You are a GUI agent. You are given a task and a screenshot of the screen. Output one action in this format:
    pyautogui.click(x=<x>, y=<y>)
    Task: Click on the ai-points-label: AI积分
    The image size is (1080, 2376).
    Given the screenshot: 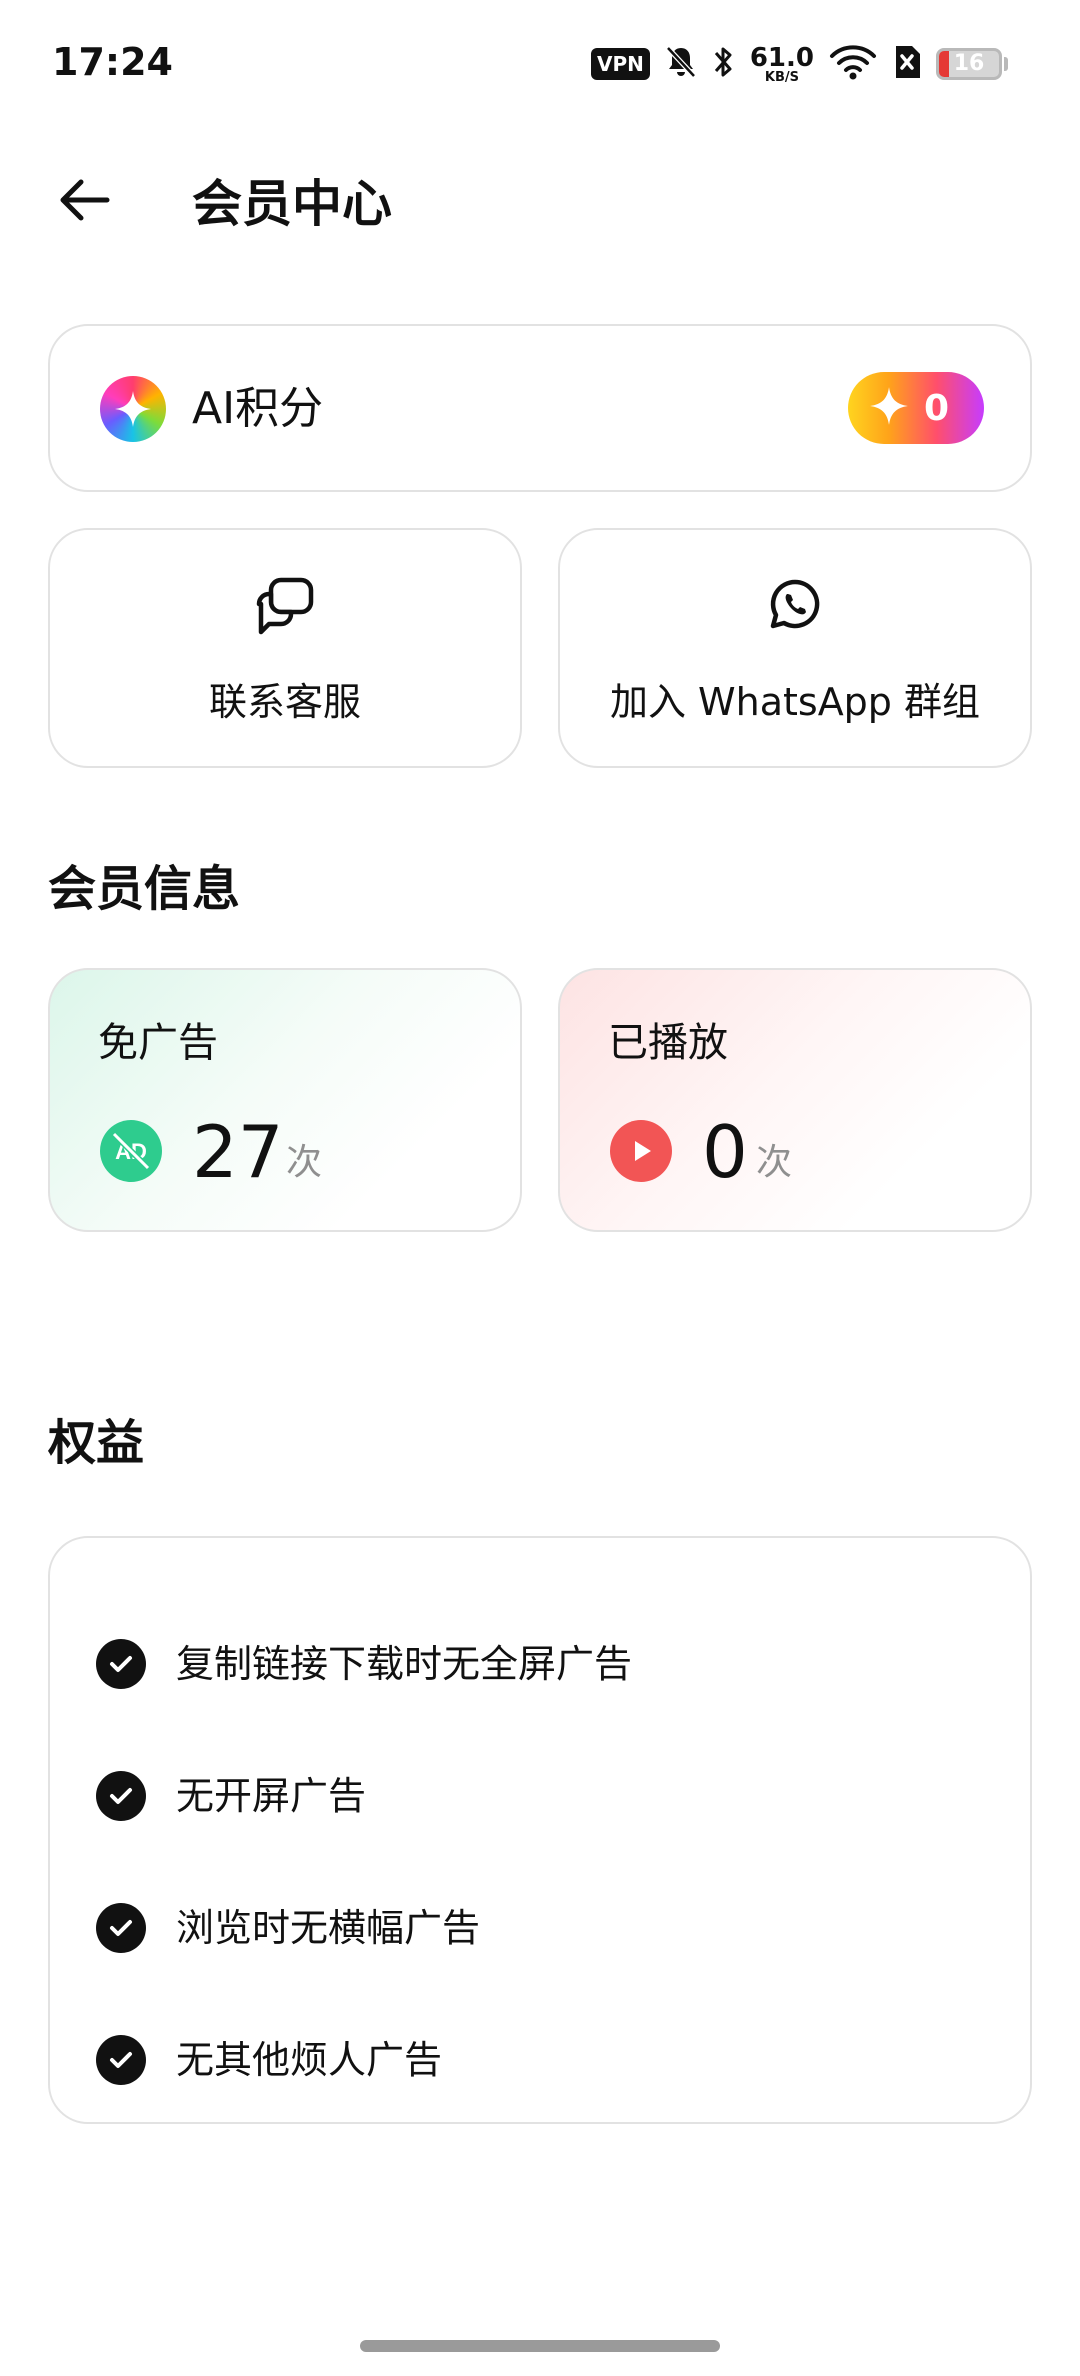 What is the action you would take?
    pyautogui.click(x=258, y=408)
    